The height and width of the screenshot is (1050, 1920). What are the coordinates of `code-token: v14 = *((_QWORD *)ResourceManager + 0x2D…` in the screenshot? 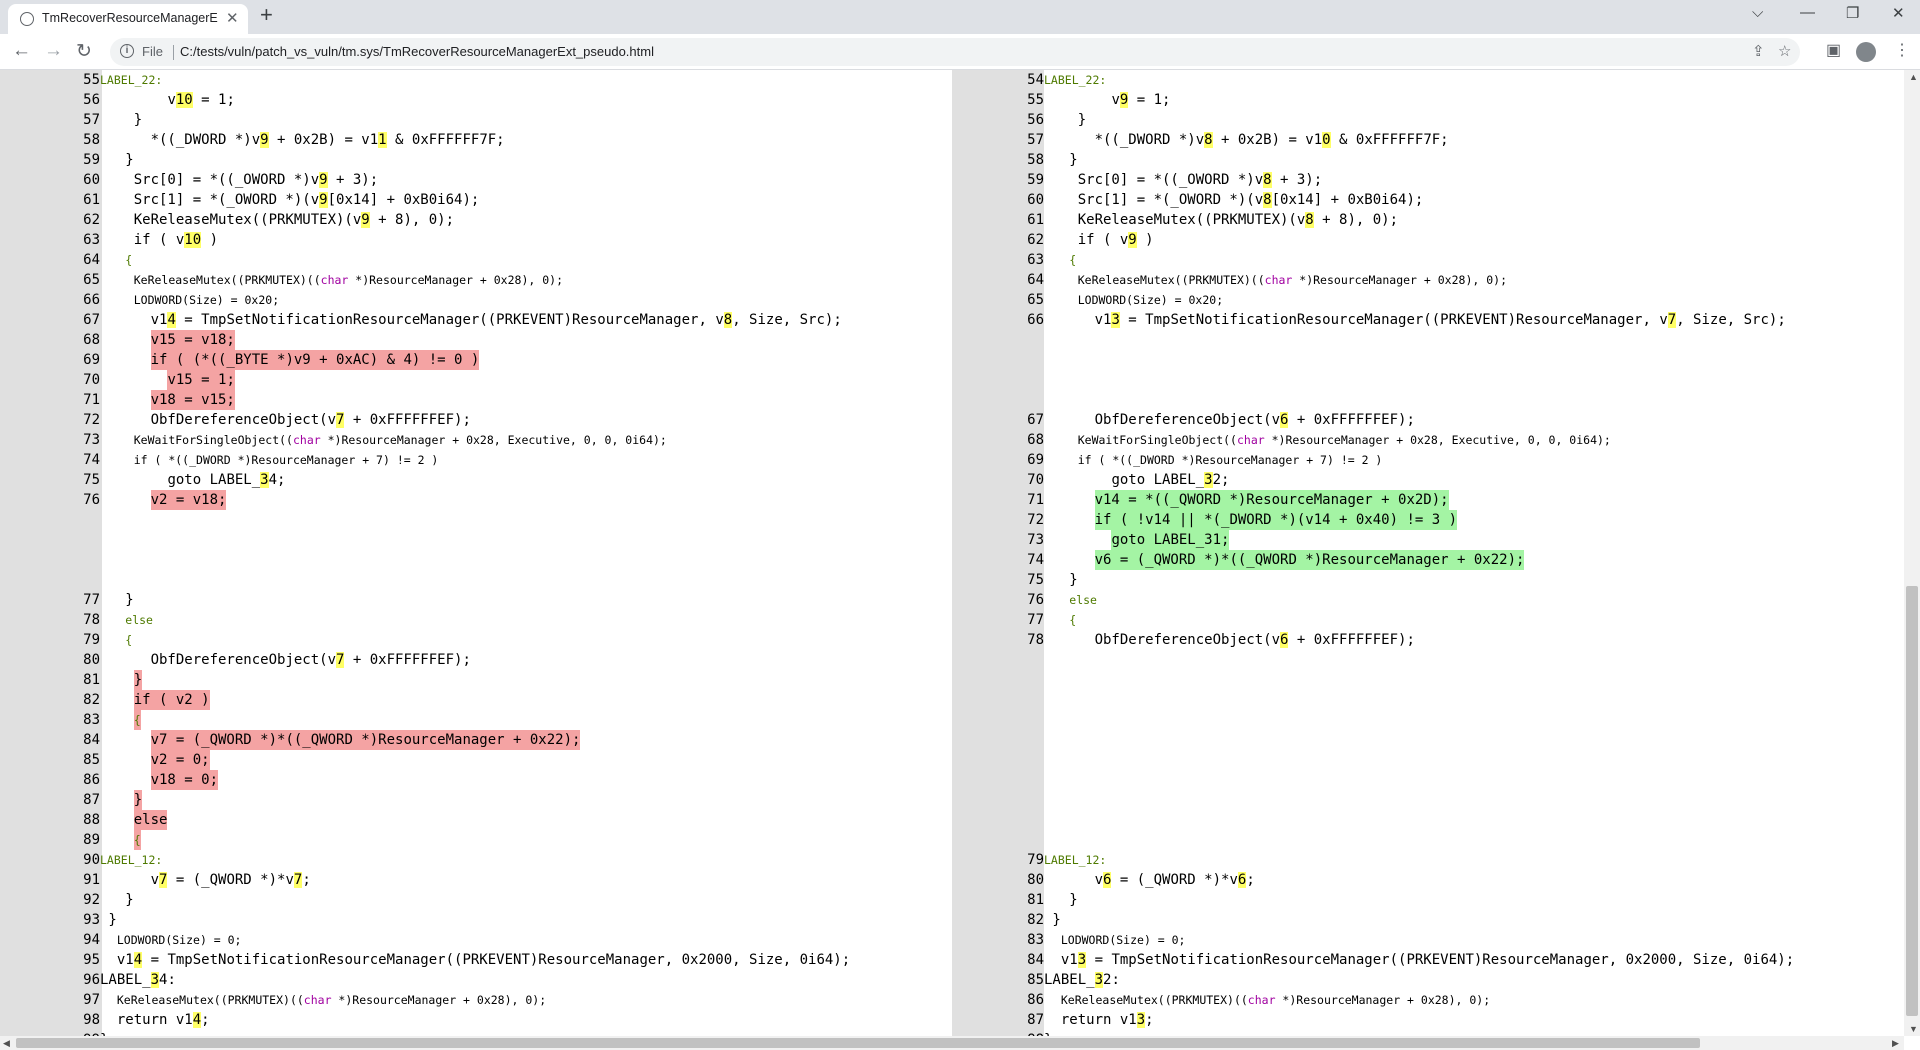 It's located at (1271, 500).